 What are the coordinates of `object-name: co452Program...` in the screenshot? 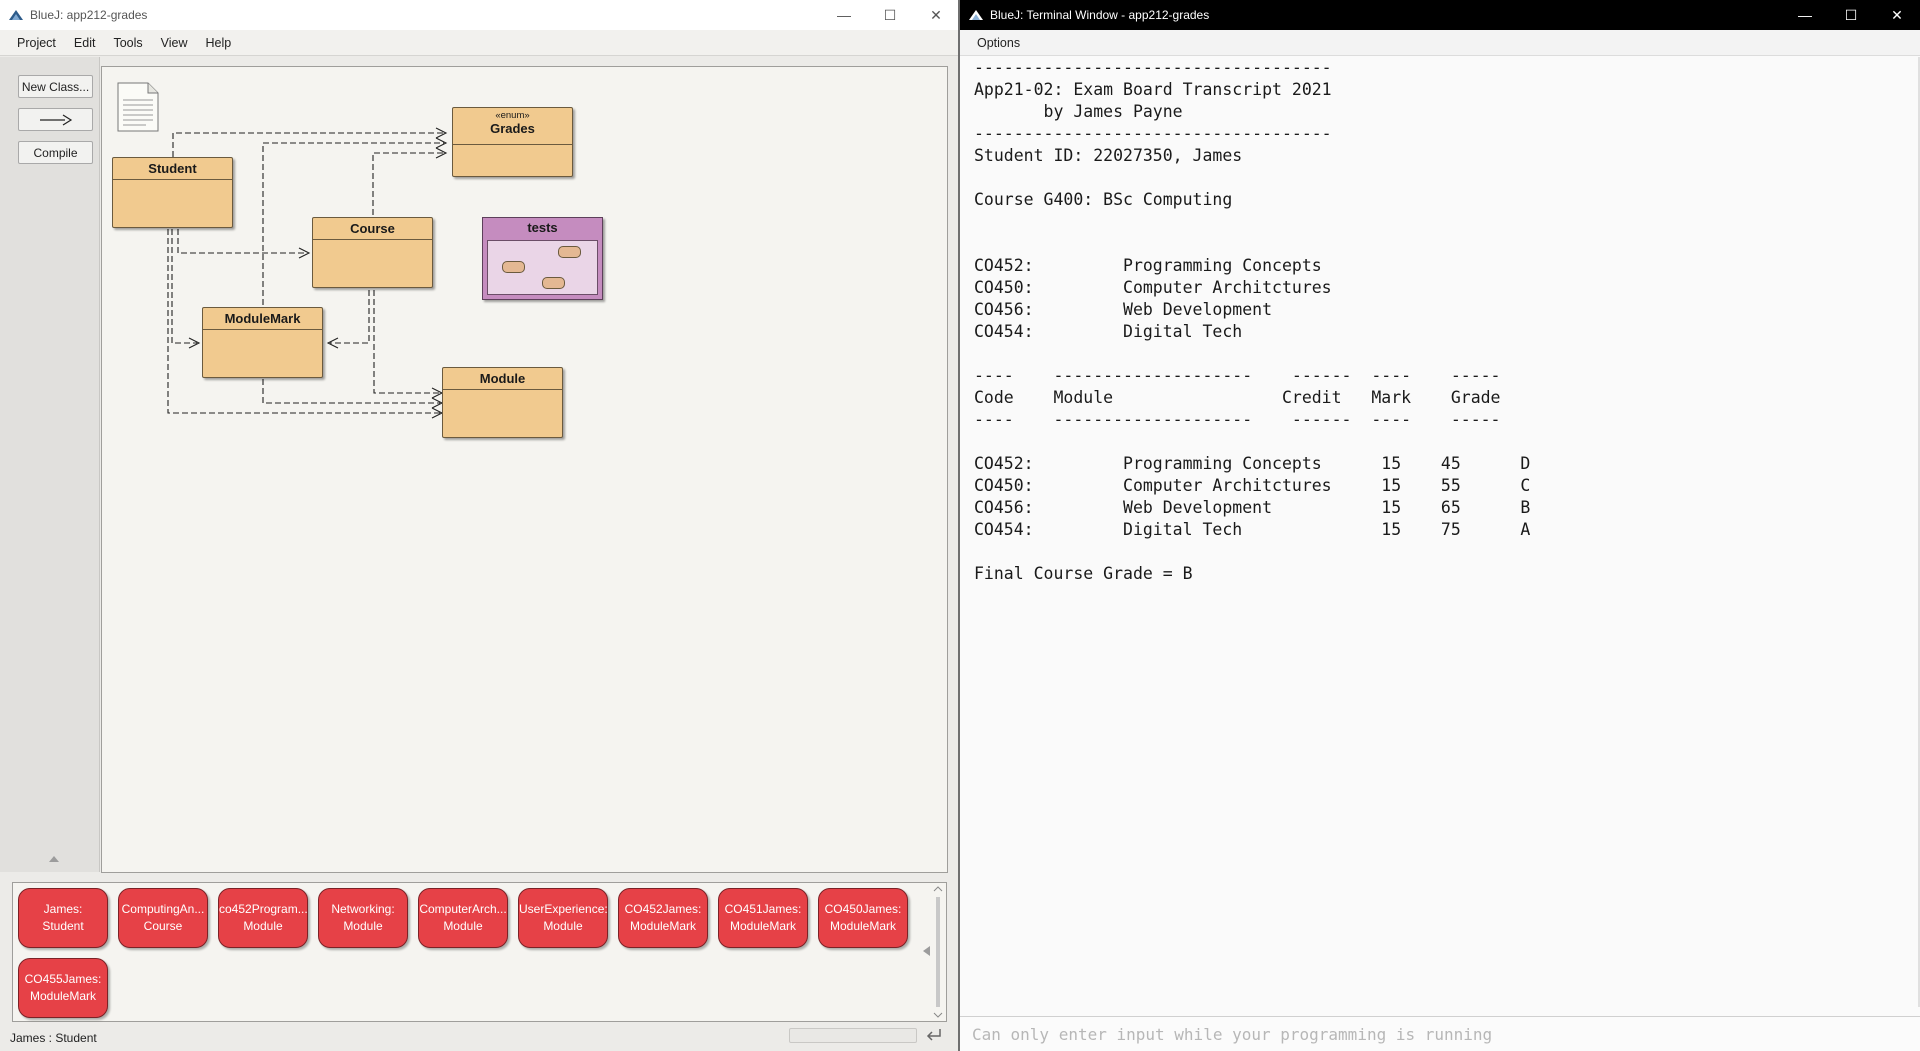 It's located at (263, 909).